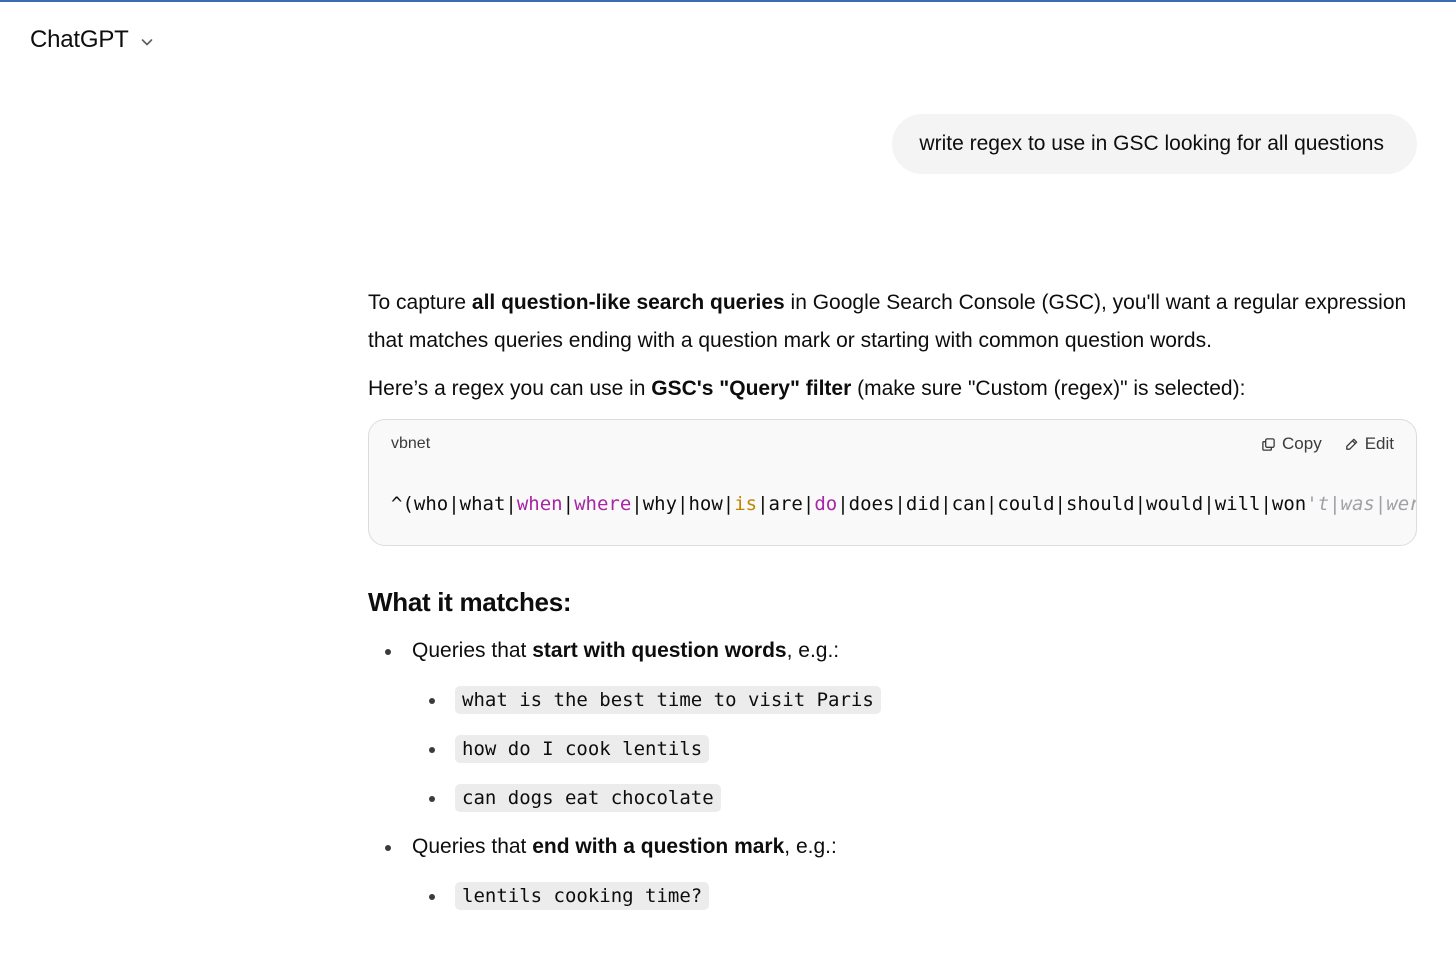 The image size is (1456, 961). I want to click on code-token: ^(who|what|, so click(454, 504).